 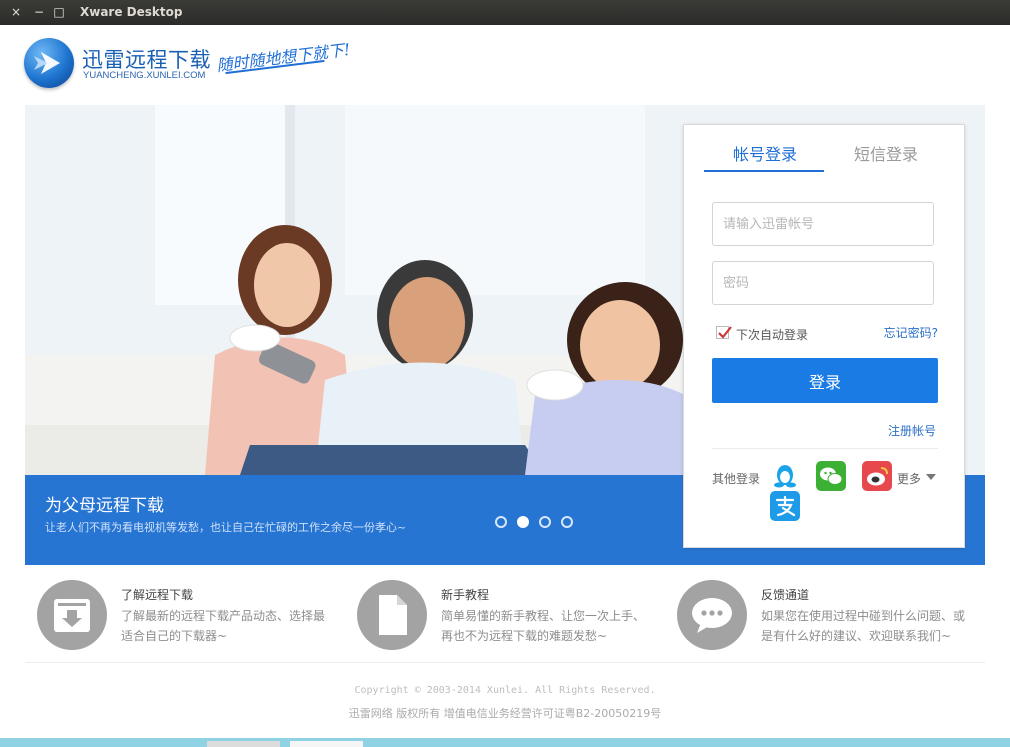 I want to click on weibo-icon, so click(x=877, y=476).